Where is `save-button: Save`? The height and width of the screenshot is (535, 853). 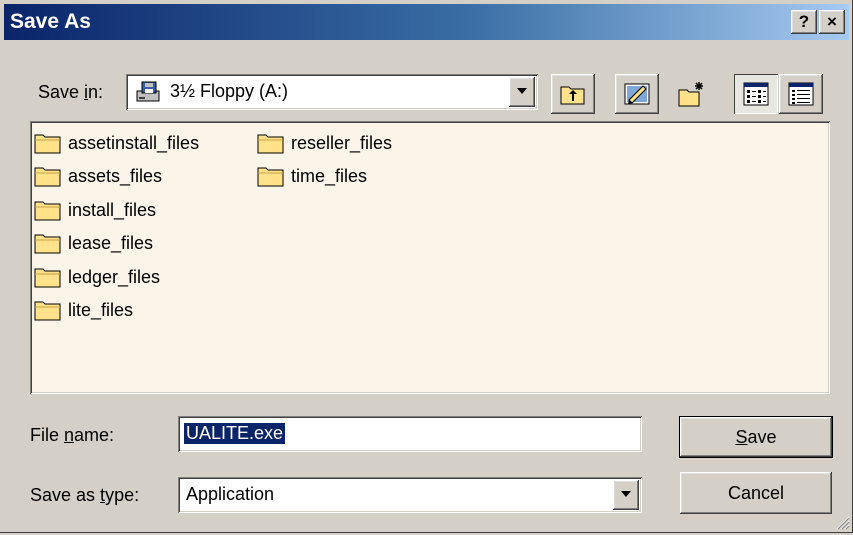 save-button: Save is located at coordinates (756, 437).